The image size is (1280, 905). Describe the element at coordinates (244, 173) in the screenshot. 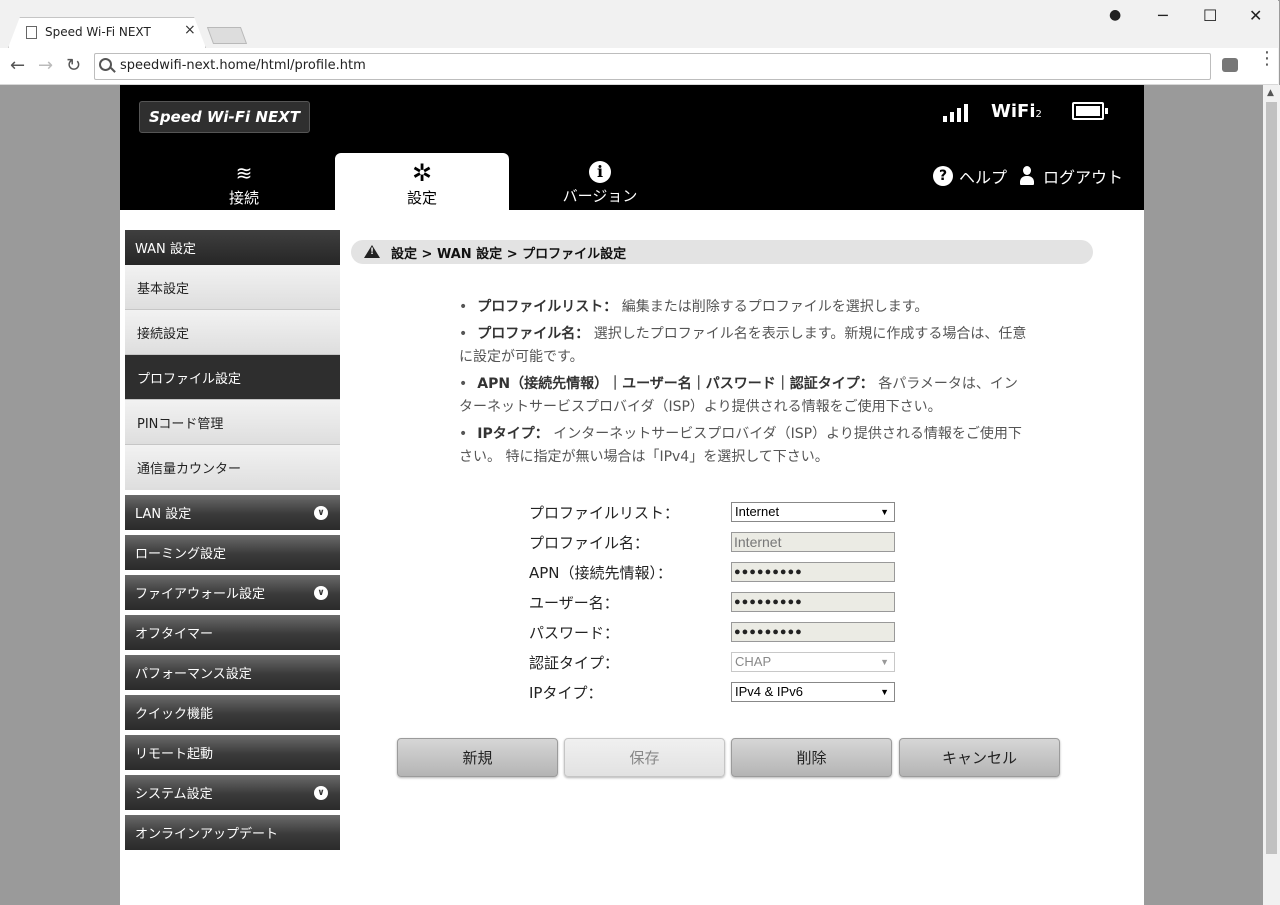

I see `wifi-icon: ≋` at that location.